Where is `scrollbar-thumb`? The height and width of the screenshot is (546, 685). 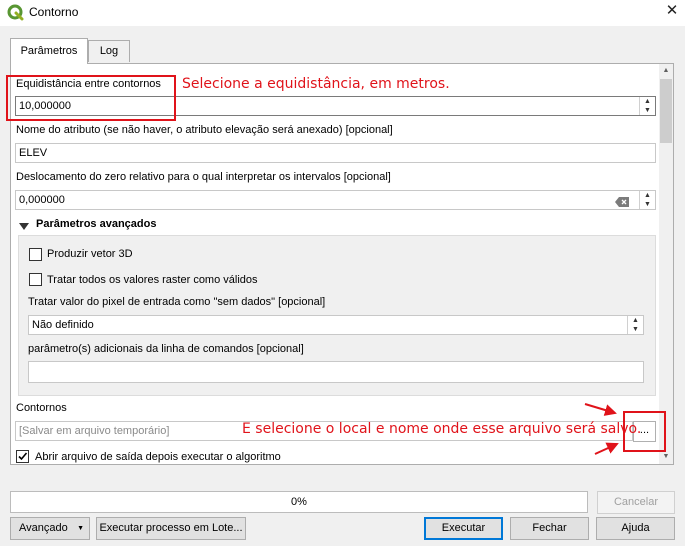 scrollbar-thumb is located at coordinates (666, 111).